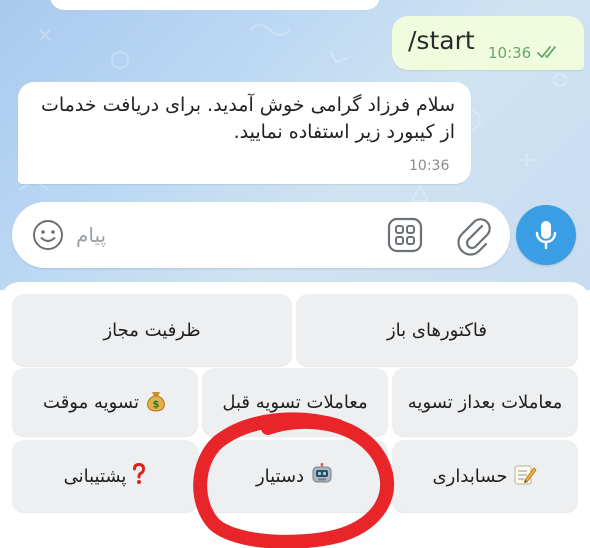 This screenshot has width=590, height=548. I want to click on keyboard-button-open-invoices: فاکتورهای باز, so click(437, 330).